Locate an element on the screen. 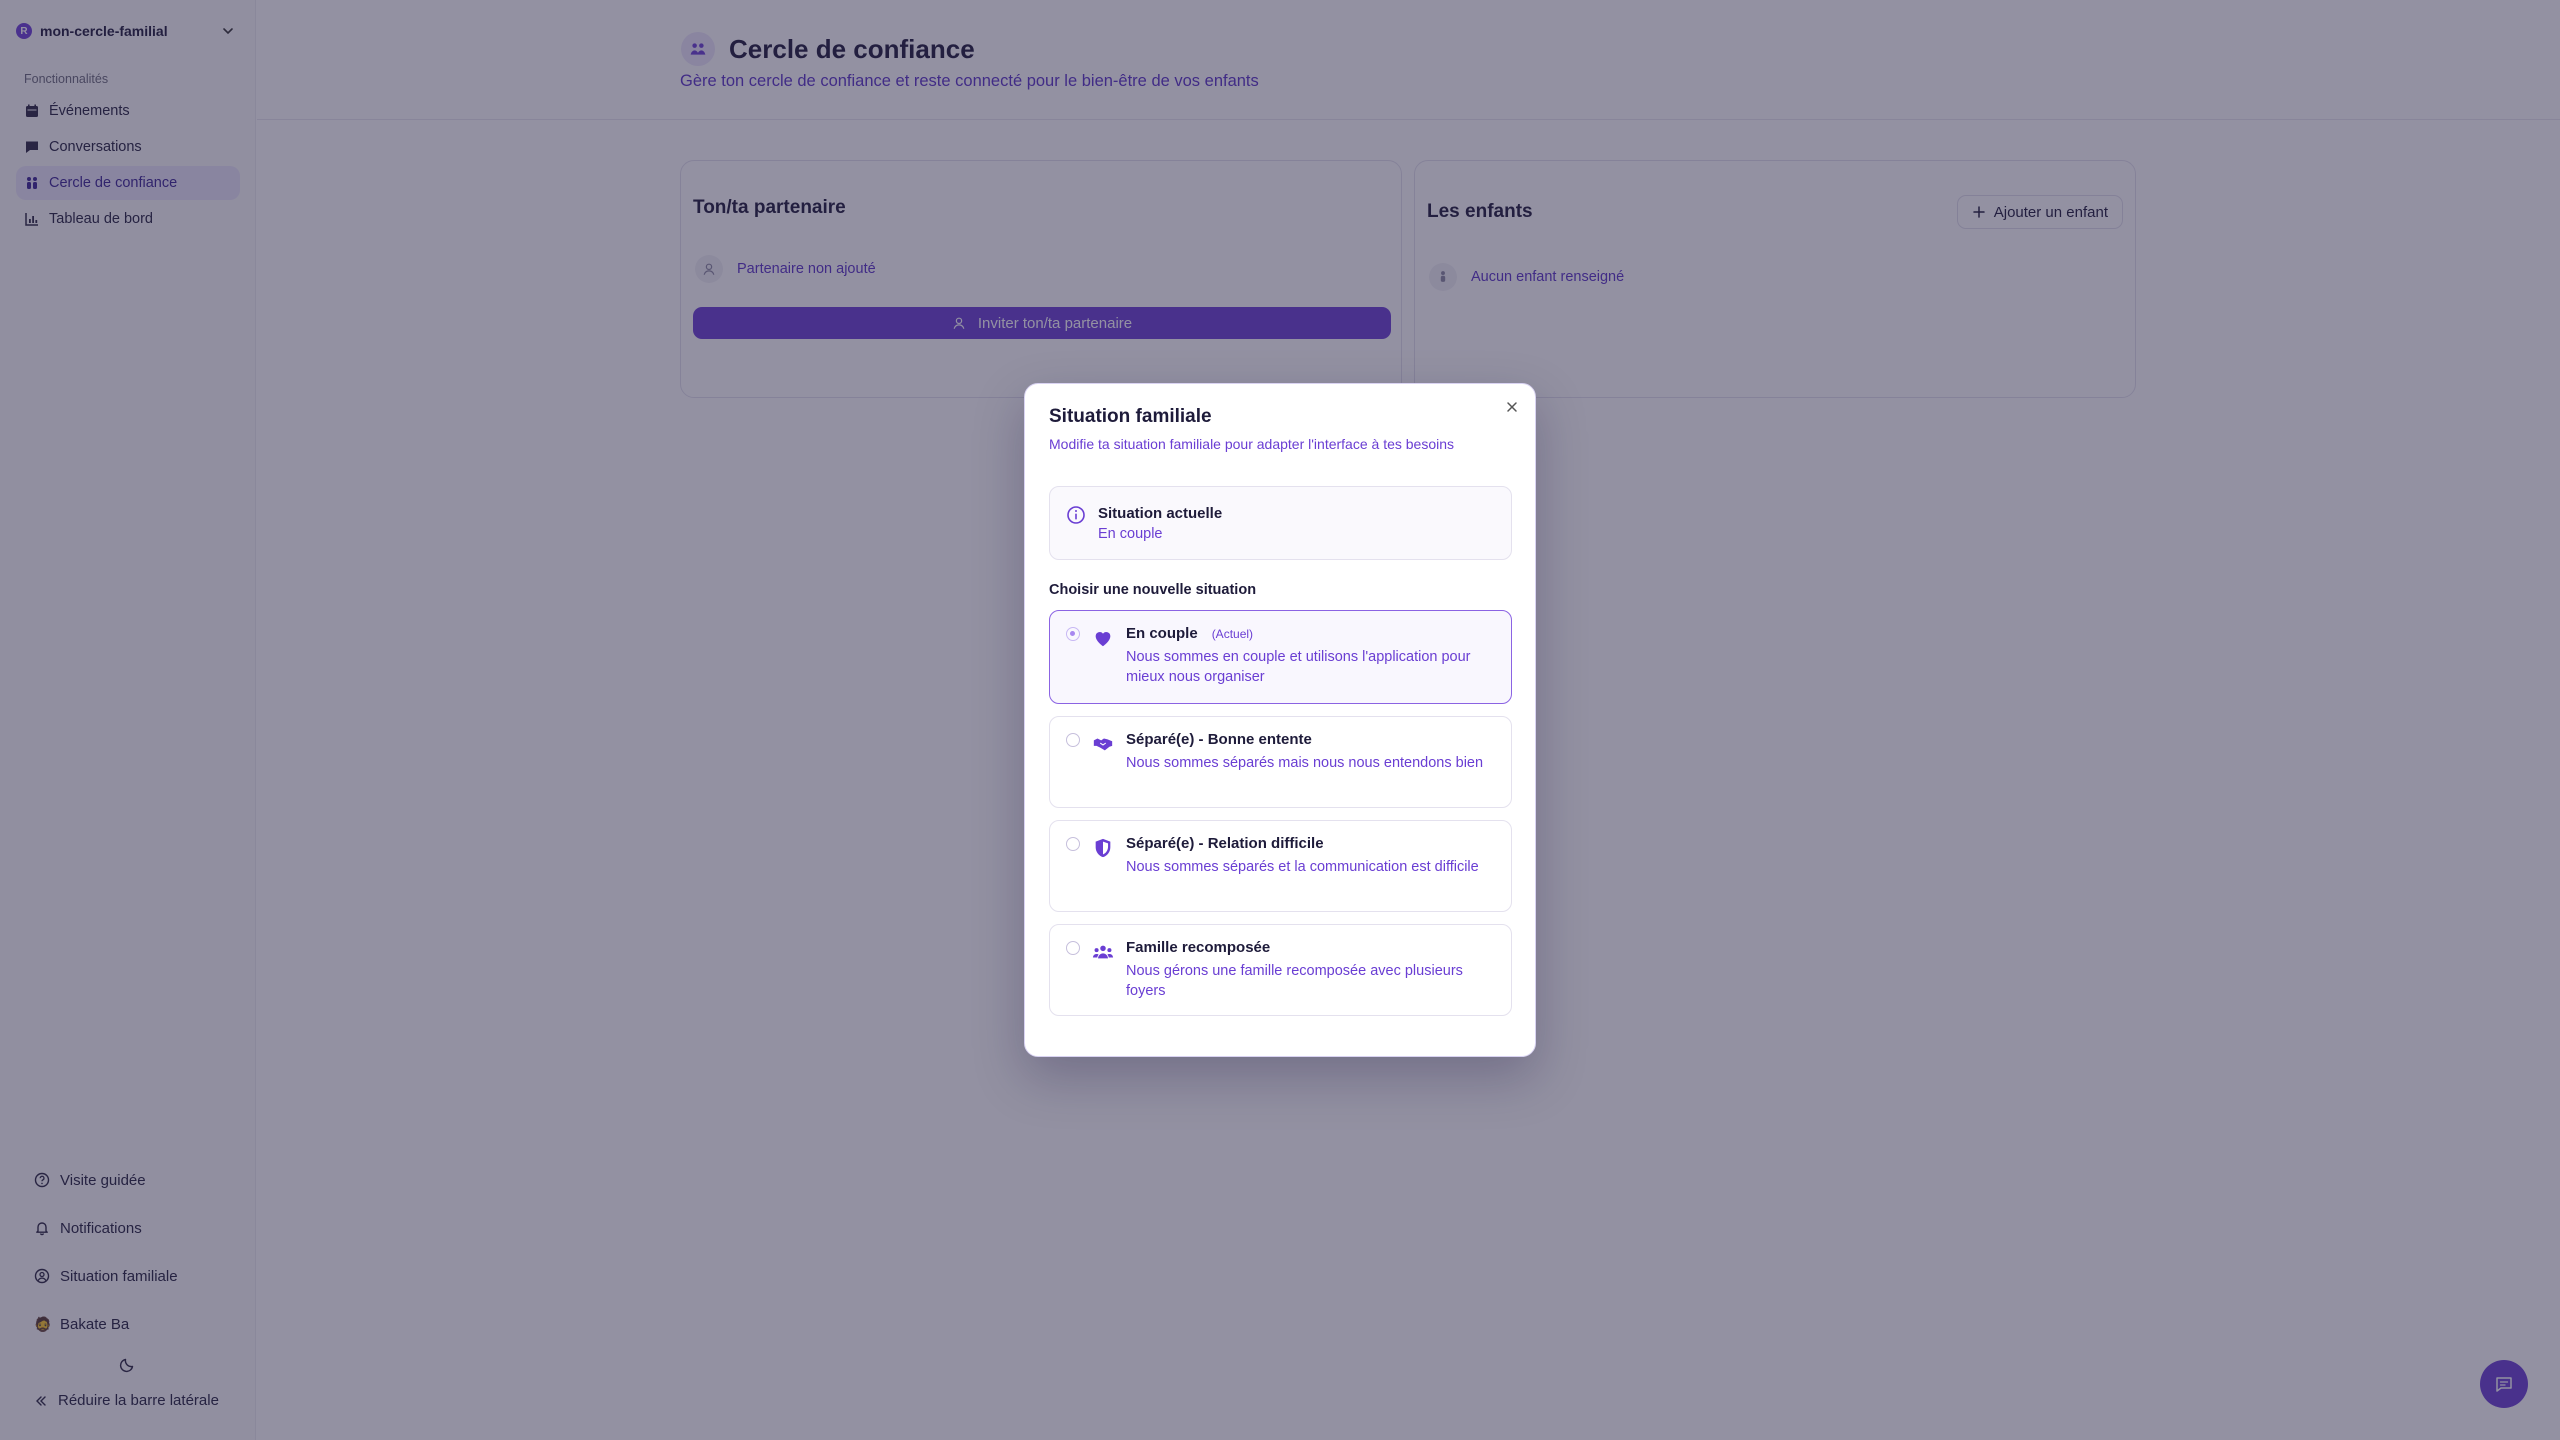 The image size is (2560, 1440). group-icon is located at coordinates (1103, 952).